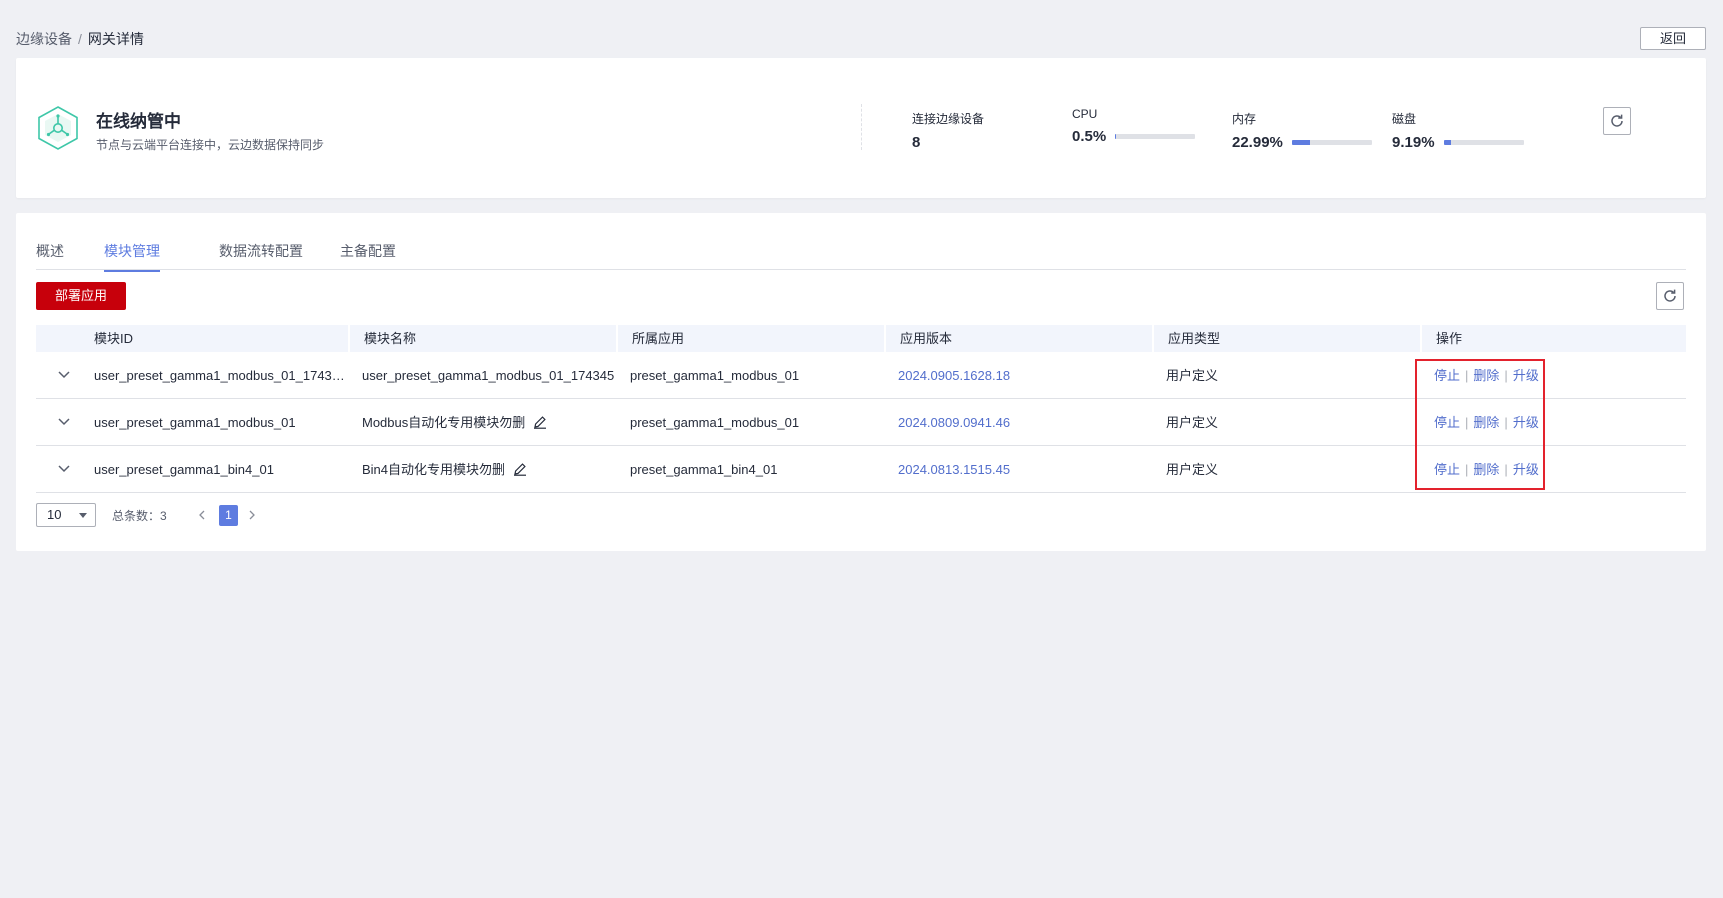 The height and width of the screenshot is (898, 1723). Describe the element at coordinates (704, 469) in the screenshot. I see `cell-app: preset_gamma1_bin4_01` at that location.